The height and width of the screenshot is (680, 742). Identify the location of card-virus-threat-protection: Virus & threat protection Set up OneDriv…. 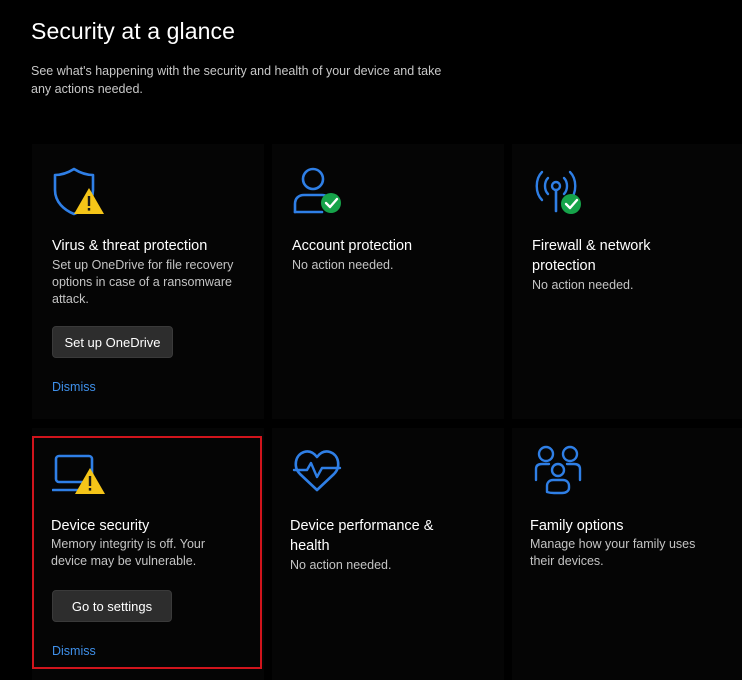
(148, 281).